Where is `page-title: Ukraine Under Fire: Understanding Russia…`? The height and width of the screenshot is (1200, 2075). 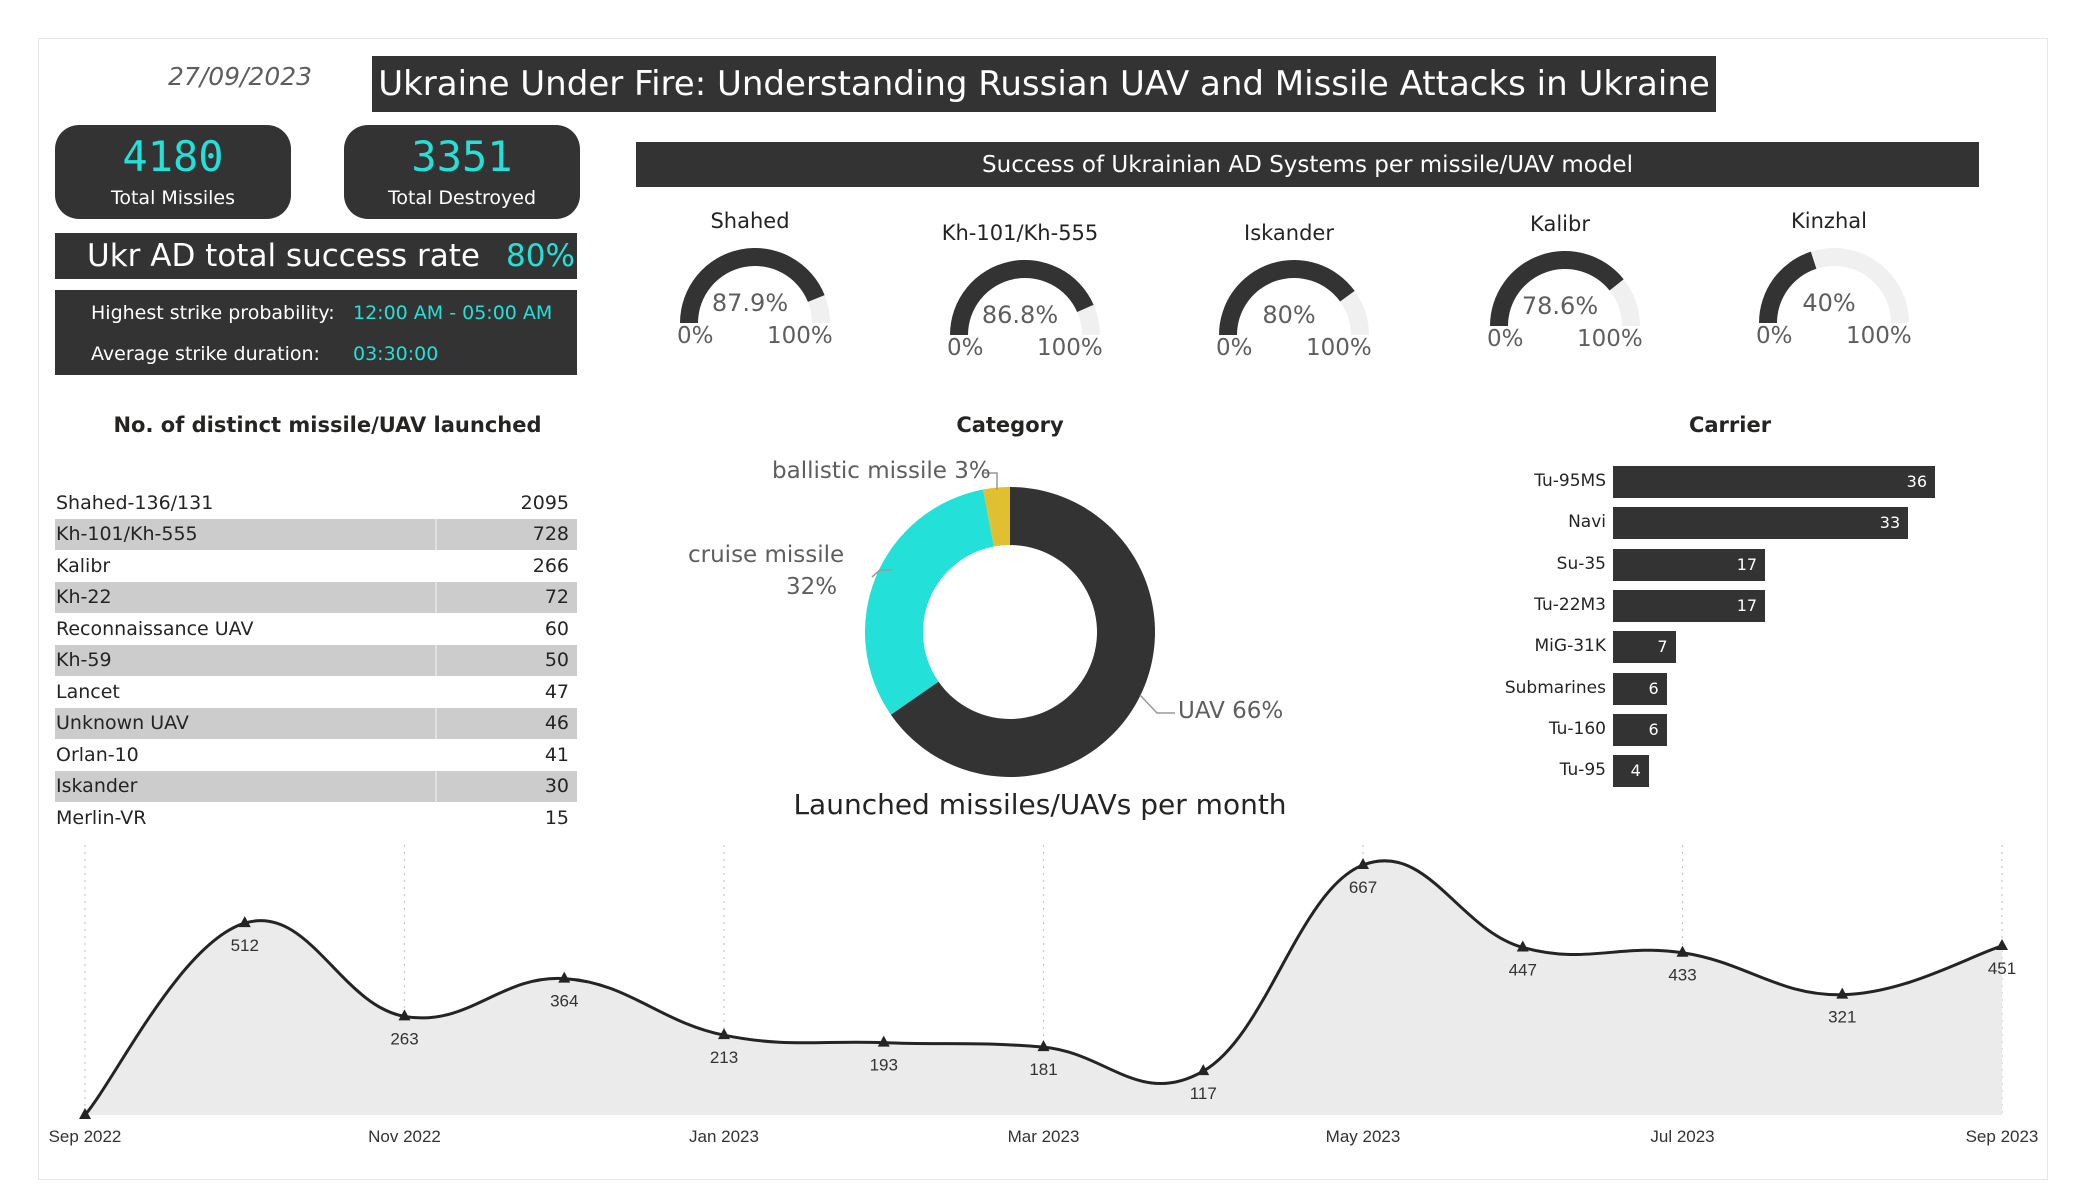
page-title: Ukraine Under Fire: Understanding Russia… is located at coordinates (1044, 84).